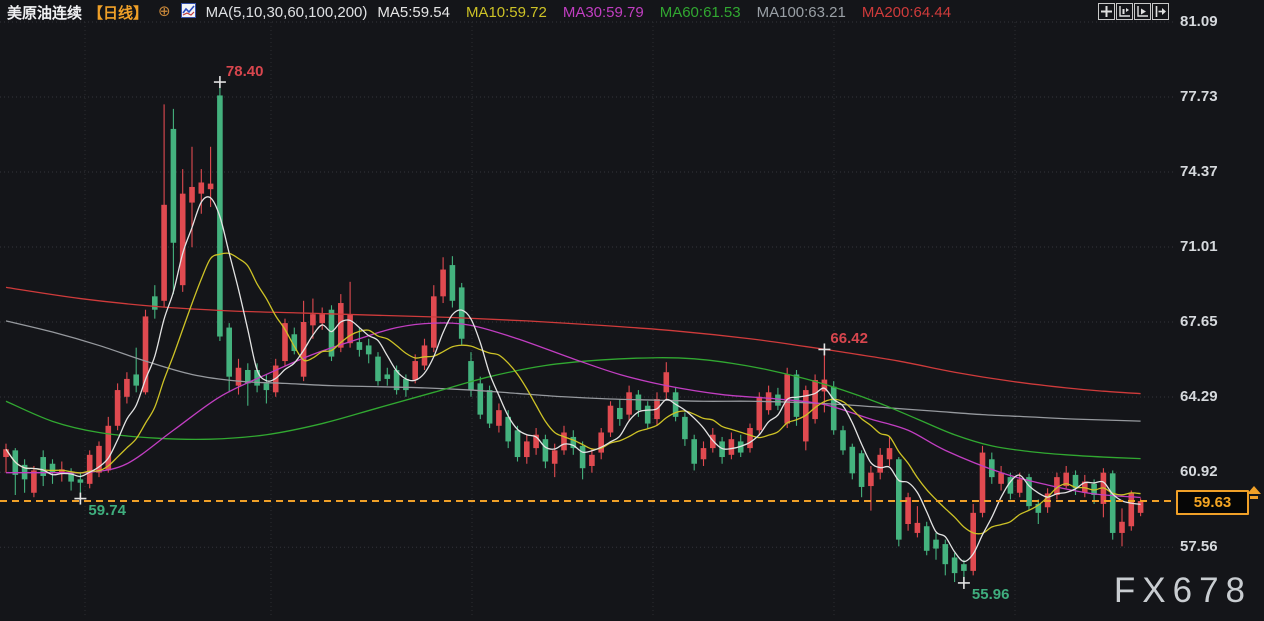  What do you see at coordinates (1106, 11) in the screenshot?
I see `pan-button` at bounding box center [1106, 11].